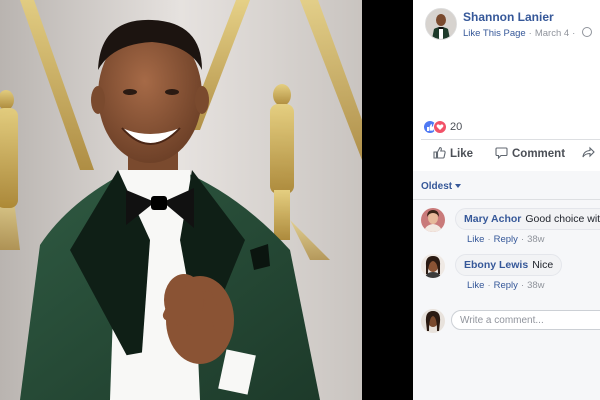  I want to click on author-avatar-image, so click(441, 24).